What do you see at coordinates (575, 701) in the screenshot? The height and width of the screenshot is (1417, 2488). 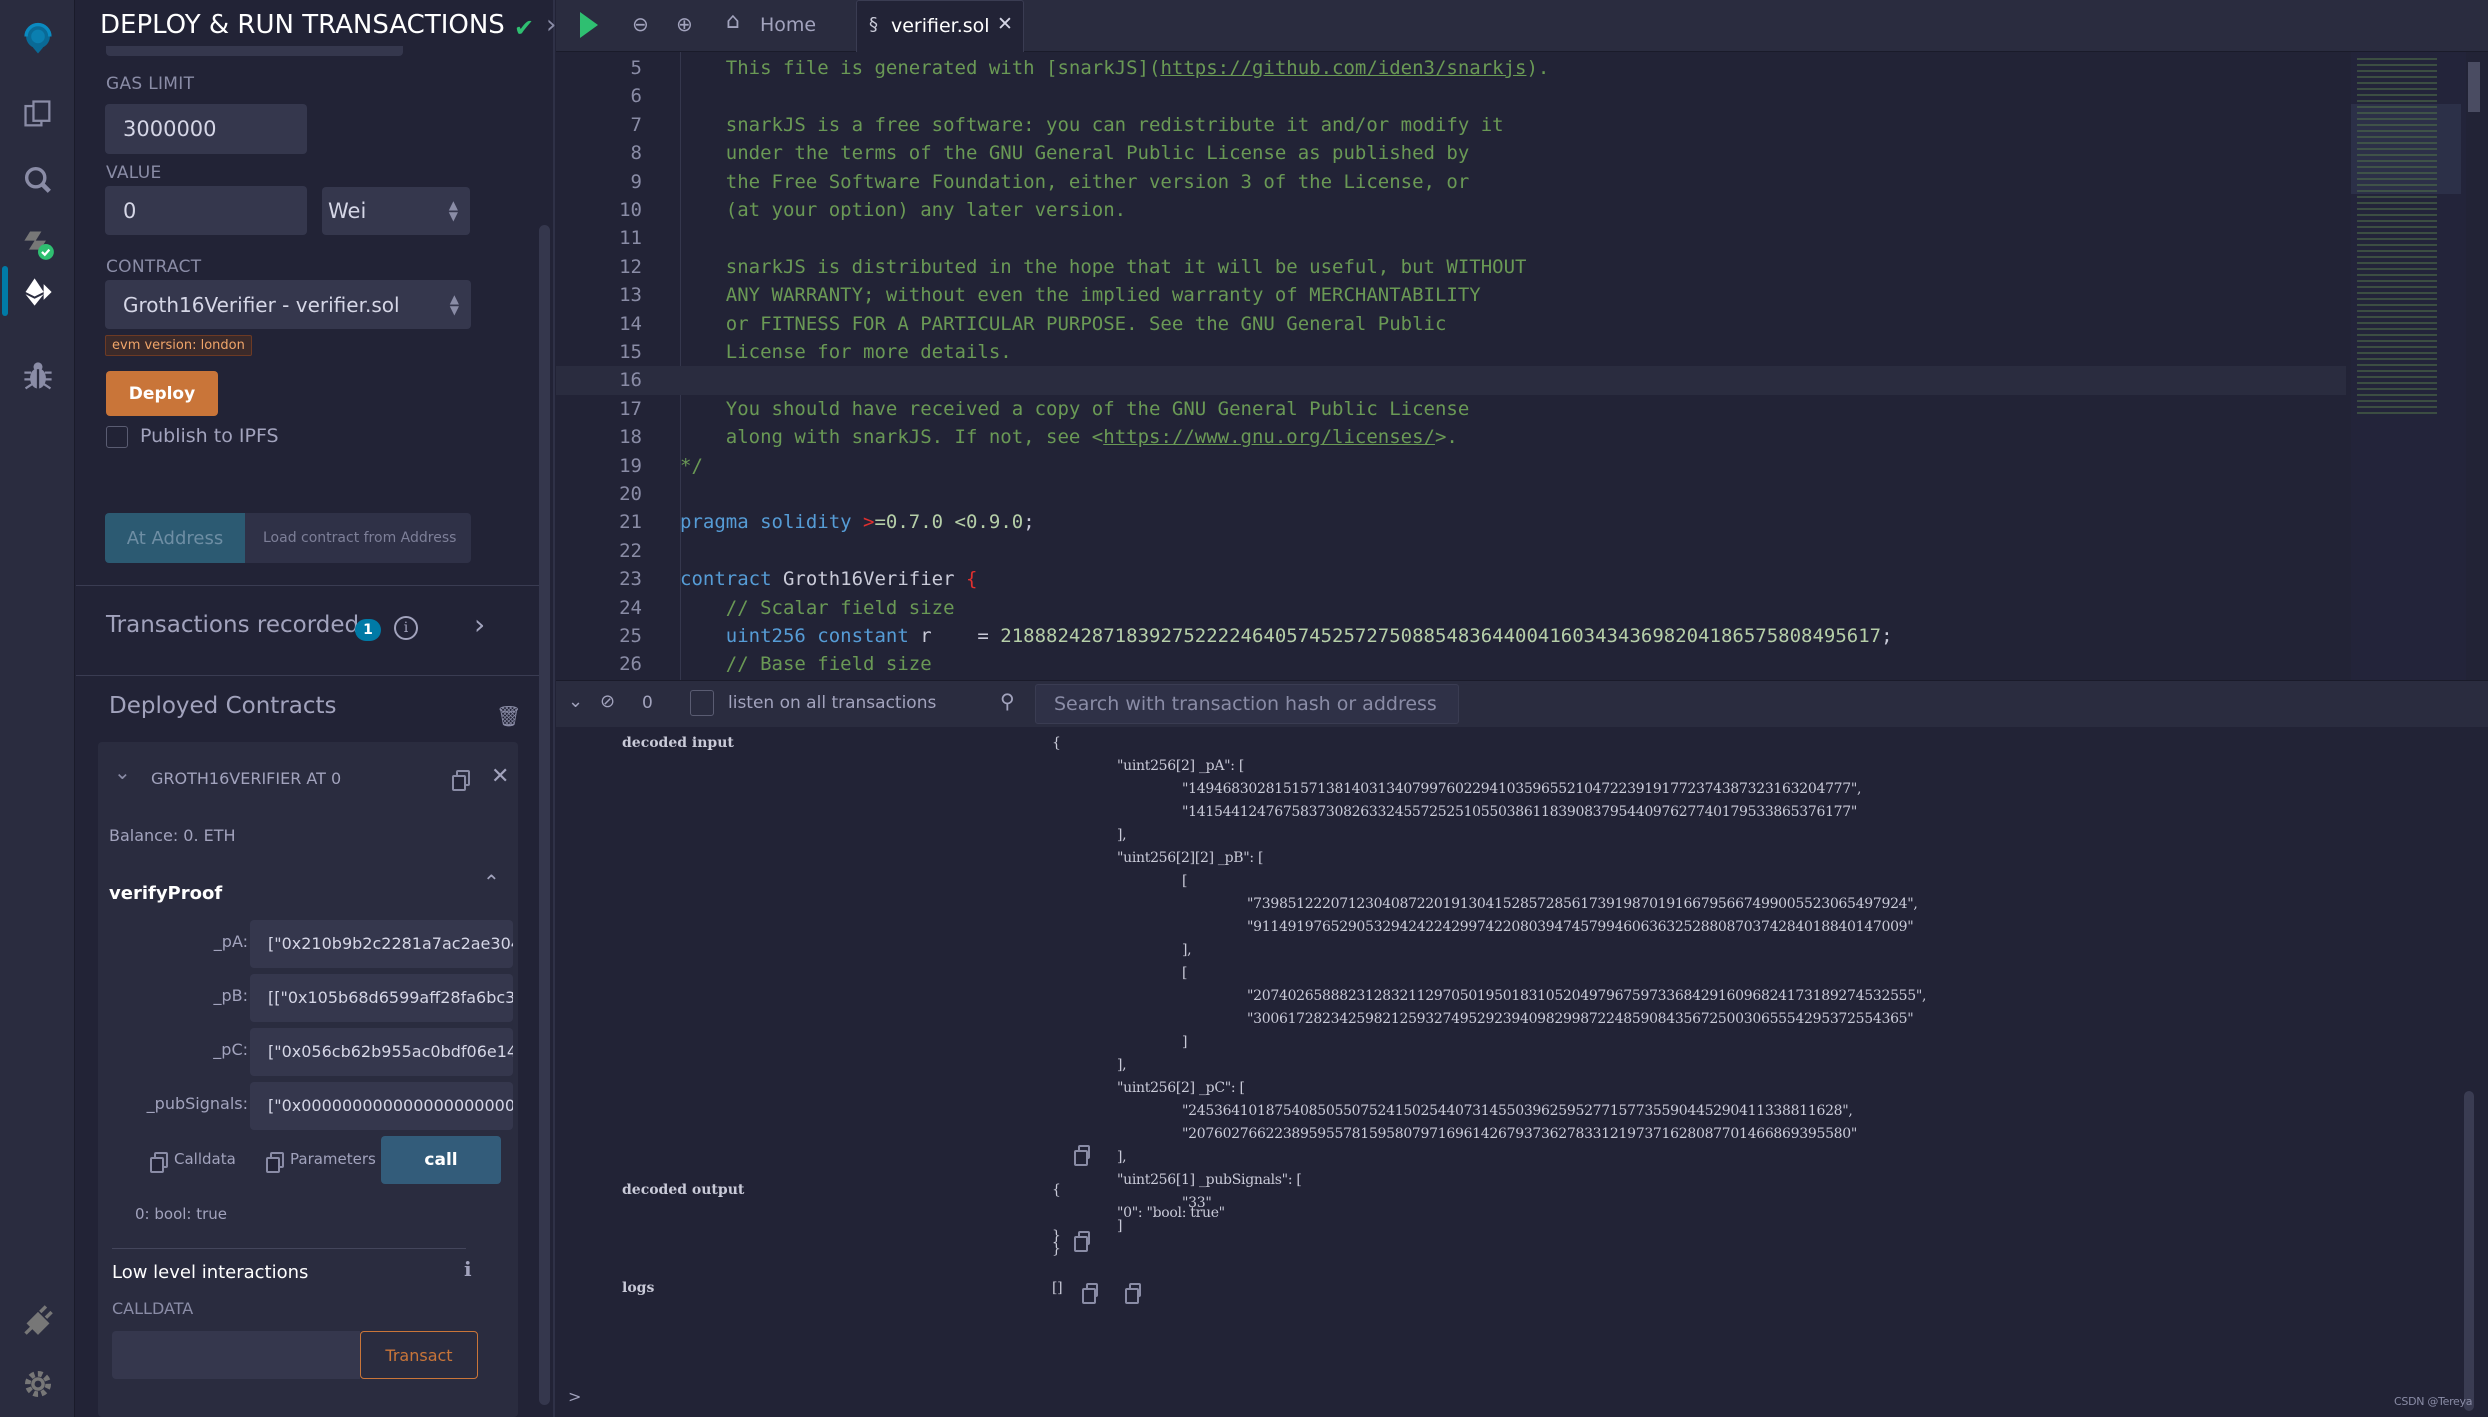 I see `collapse-terminal-icon: ⌄` at bounding box center [575, 701].